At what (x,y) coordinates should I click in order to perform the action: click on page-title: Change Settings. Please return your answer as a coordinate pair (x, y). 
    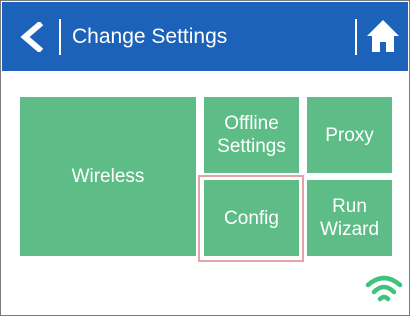
    Looking at the image, I should click on (150, 36).